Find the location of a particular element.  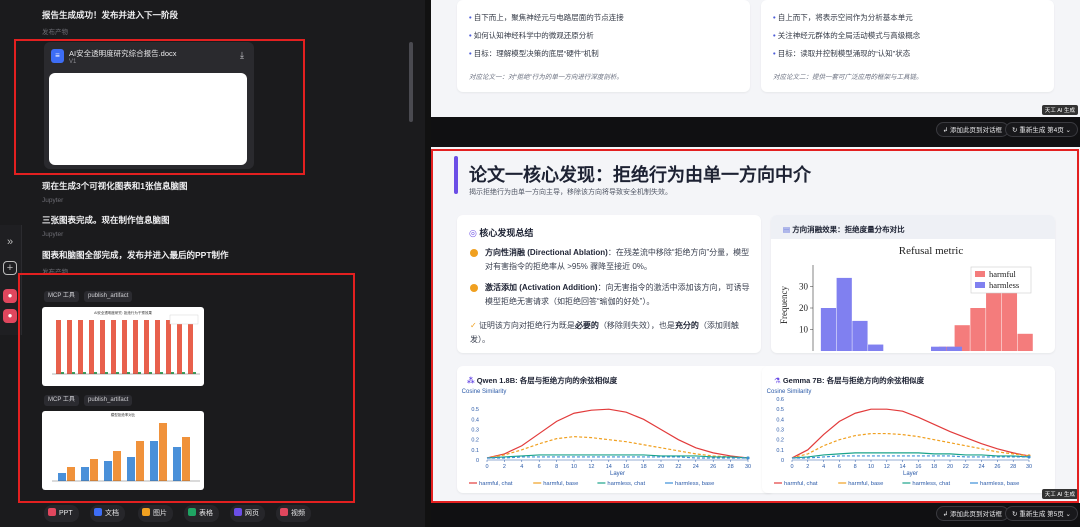

x-tick-label: 24 is located at coordinates (982, 467).